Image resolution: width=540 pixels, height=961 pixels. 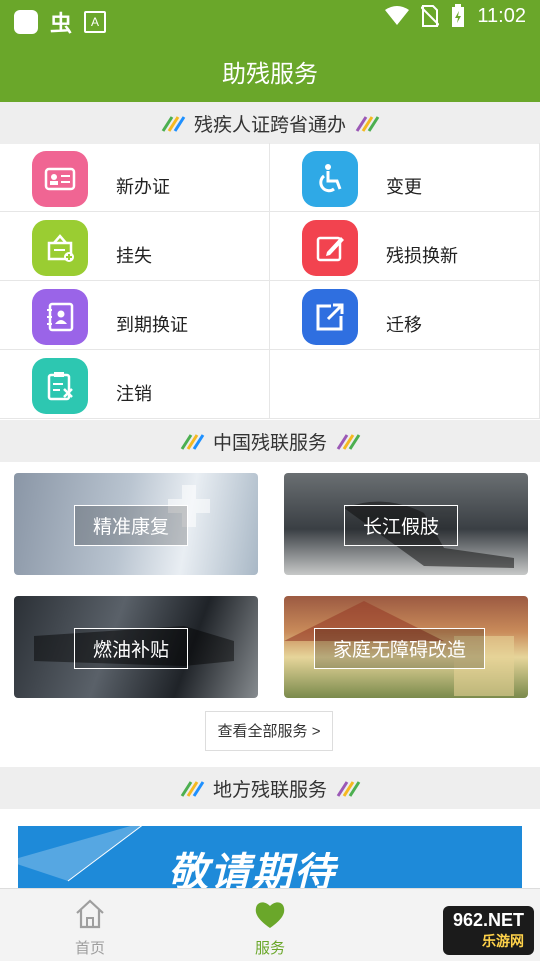 I want to click on bottom-navigation: 首页 服务 962.NET 乐游网, so click(x=270, y=924).